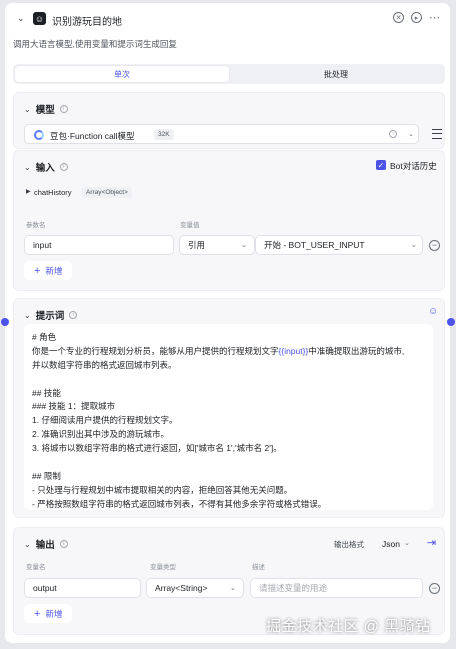 Image resolution: width=456 pixels, height=649 pixels. I want to click on run-mode-tabs: 单次 批处理, so click(229, 74).